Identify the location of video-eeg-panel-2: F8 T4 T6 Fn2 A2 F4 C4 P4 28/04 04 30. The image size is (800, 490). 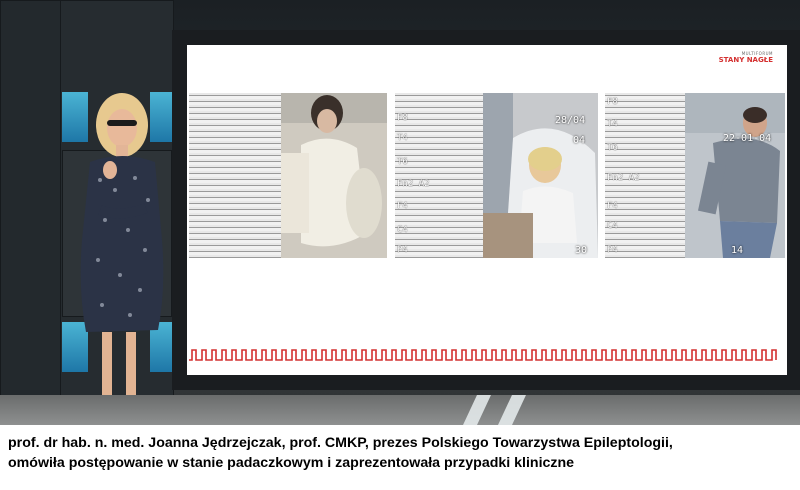
(496, 175).